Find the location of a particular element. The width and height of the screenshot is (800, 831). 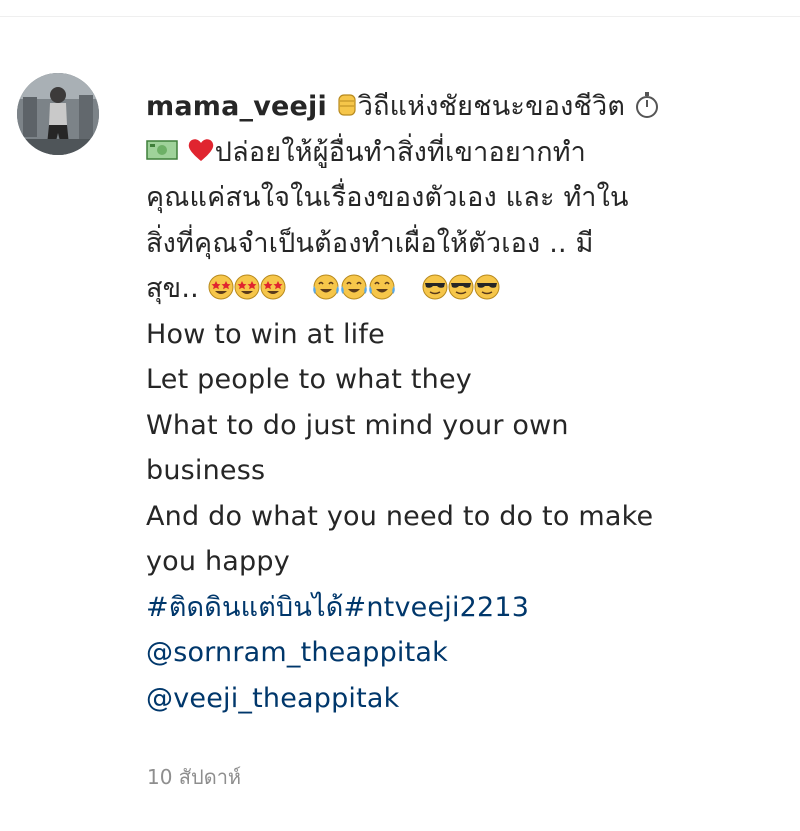

avatar-photo is located at coordinates (58, 114).